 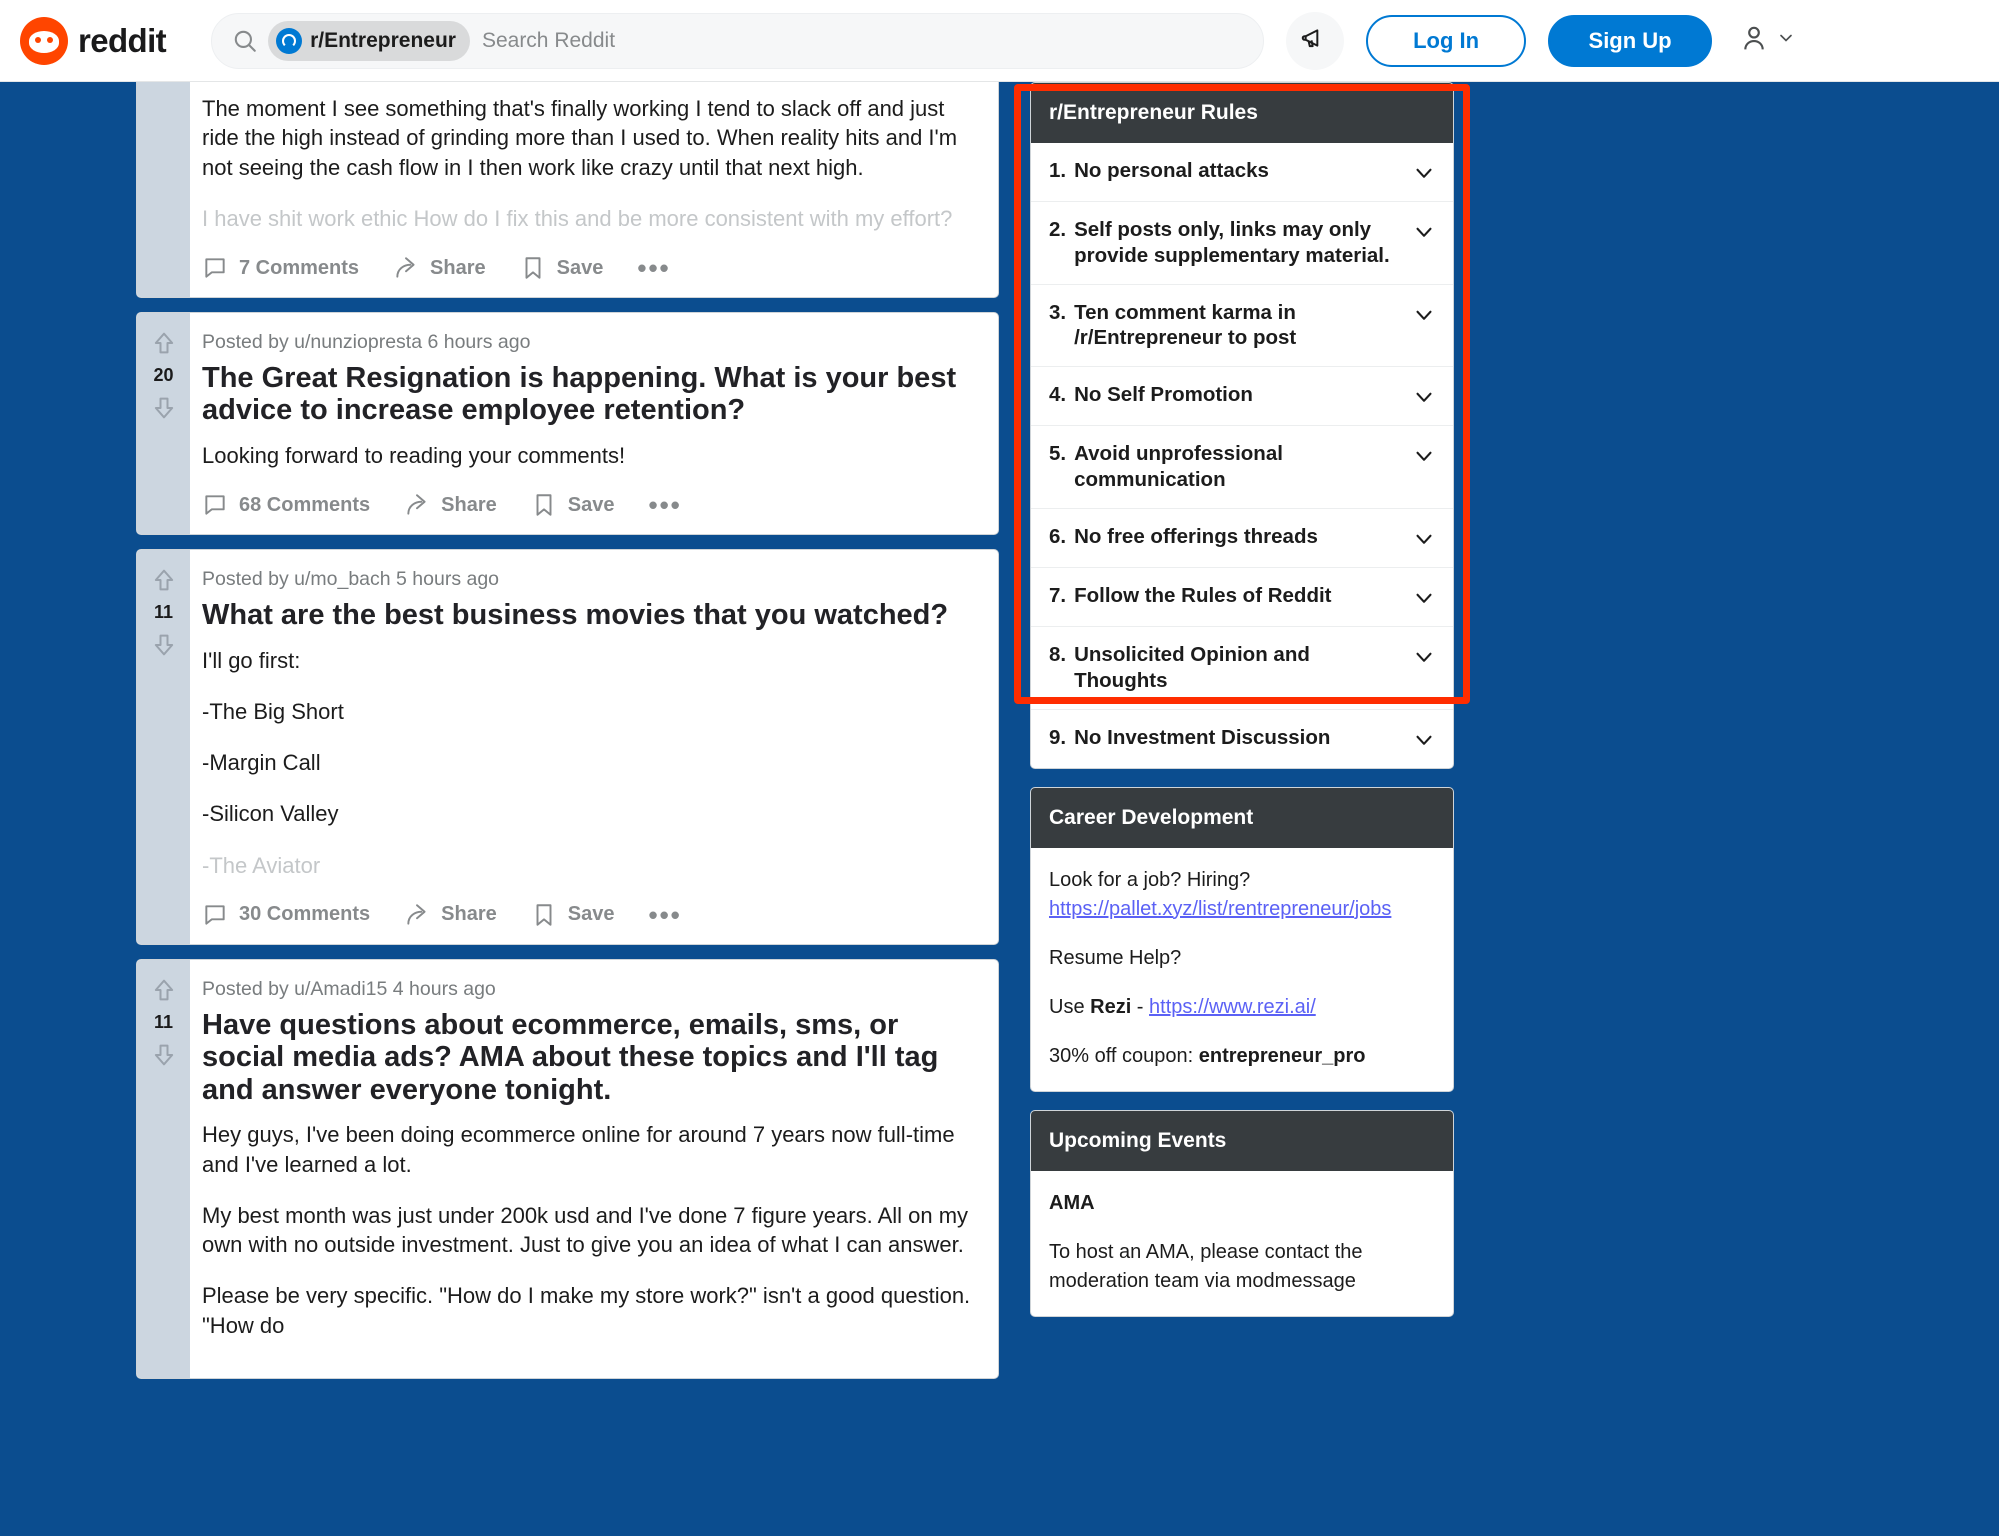 I want to click on rule-item-7: 7. Follow the Rules of Reddit, so click(x=1242, y=597).